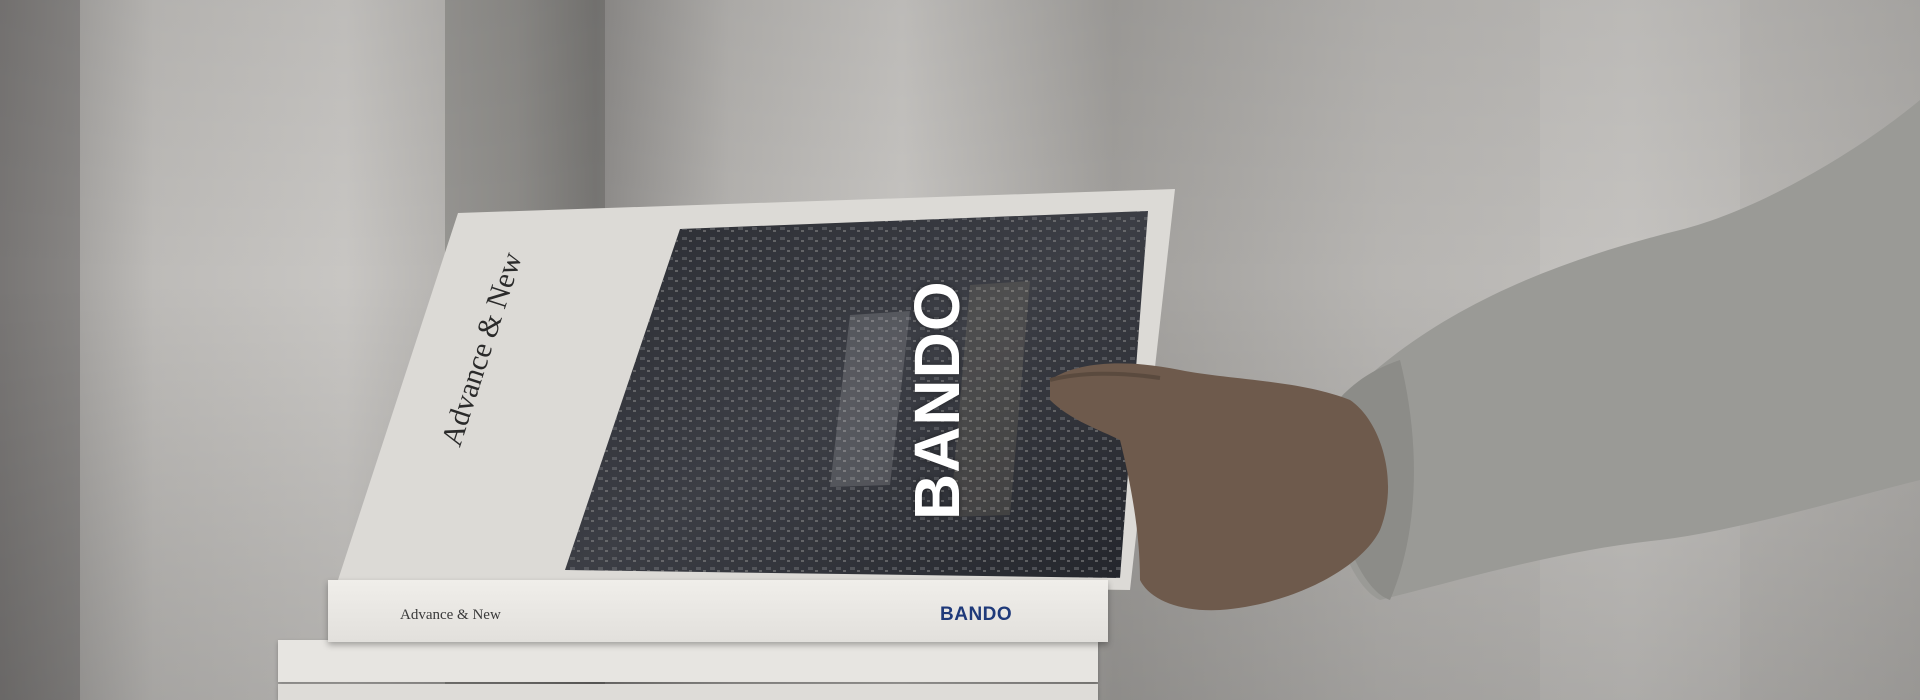 The width and height of the screenshot is (1920, 700). I want to click on cover-brand: BANDO, so click(937, 400).